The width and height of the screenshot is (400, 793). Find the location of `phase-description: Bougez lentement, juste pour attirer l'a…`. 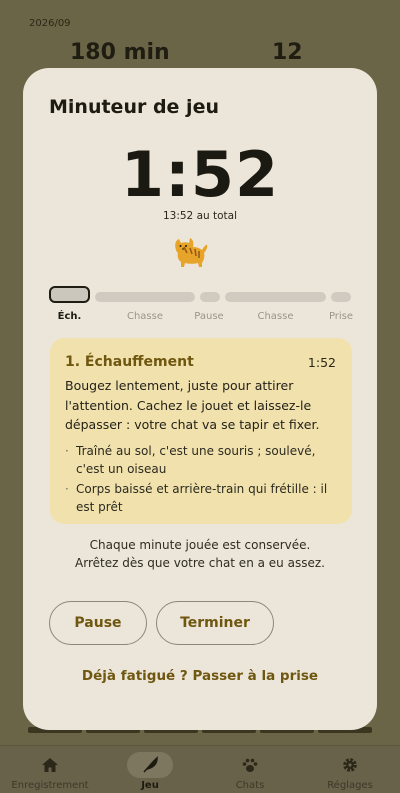

phase-description: Bougez lentement, juste pour attirer l'a… is located at coordinates (192, 405).